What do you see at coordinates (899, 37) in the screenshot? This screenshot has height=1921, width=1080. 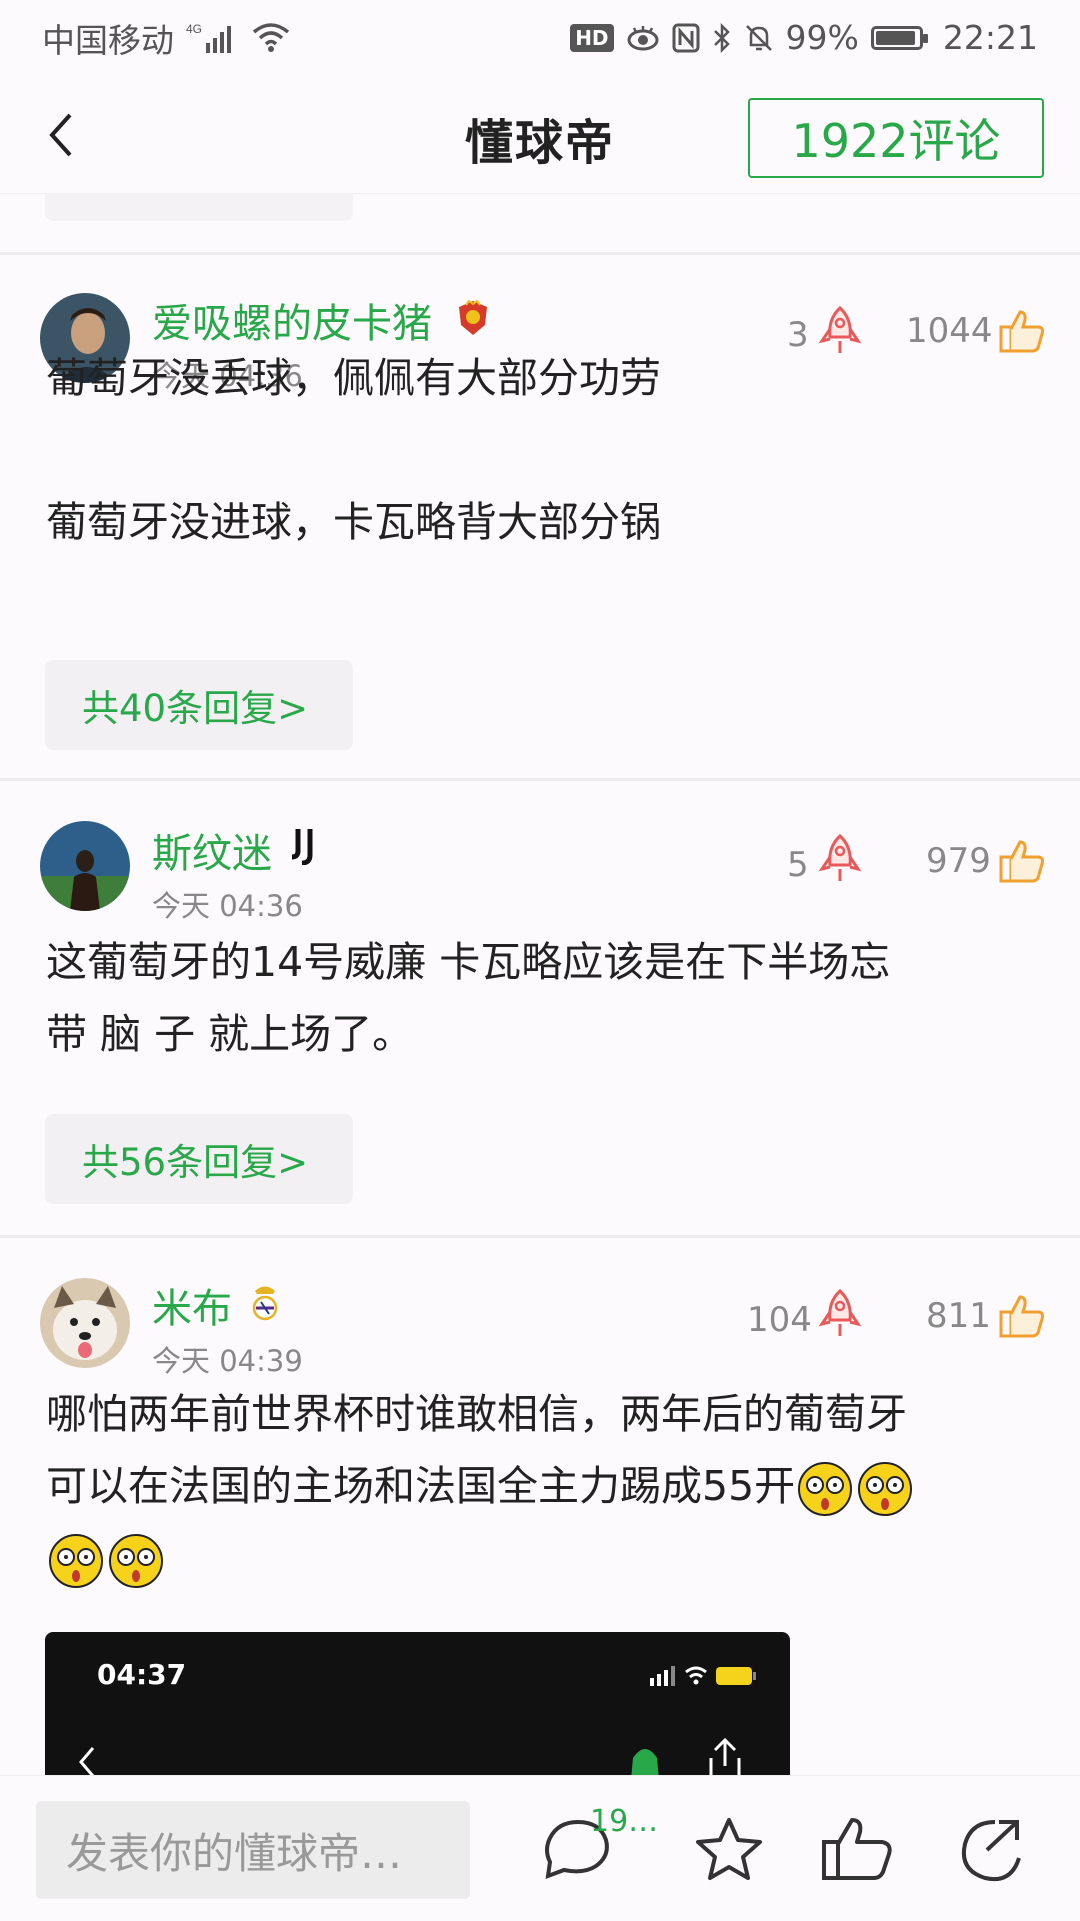 I see `battery-icon` at bounding box center [899, 37].